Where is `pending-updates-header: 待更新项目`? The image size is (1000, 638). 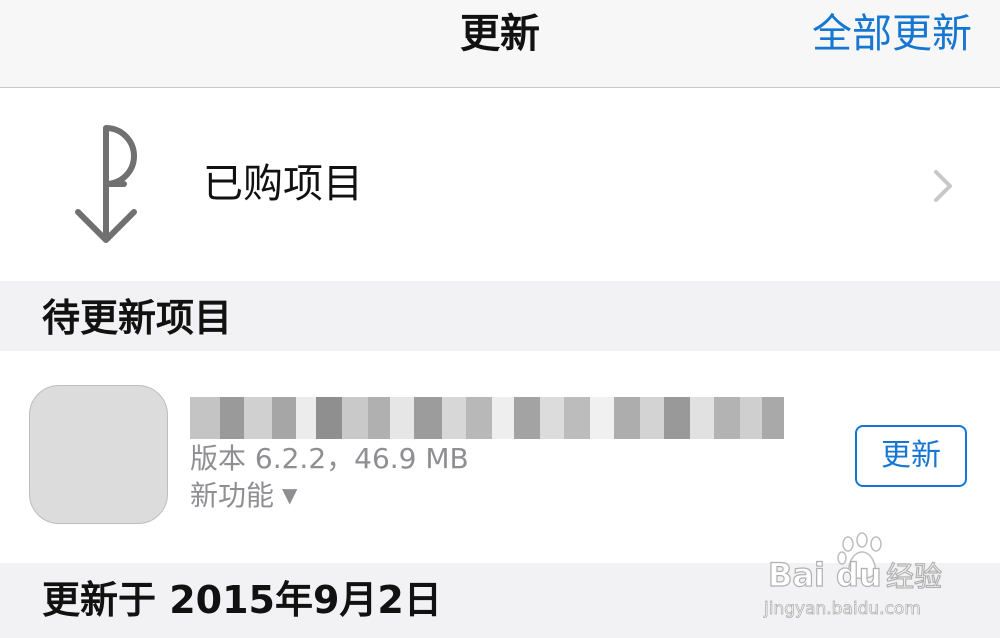
pending-updates-header: 待更新项目 is located at coordinates (500, 316).